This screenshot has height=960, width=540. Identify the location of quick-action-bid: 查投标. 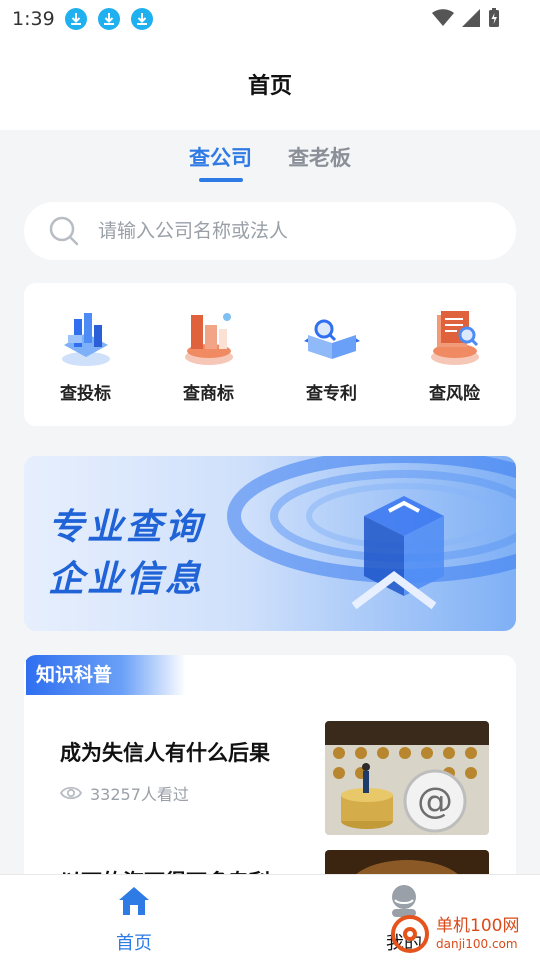
(86, 354).